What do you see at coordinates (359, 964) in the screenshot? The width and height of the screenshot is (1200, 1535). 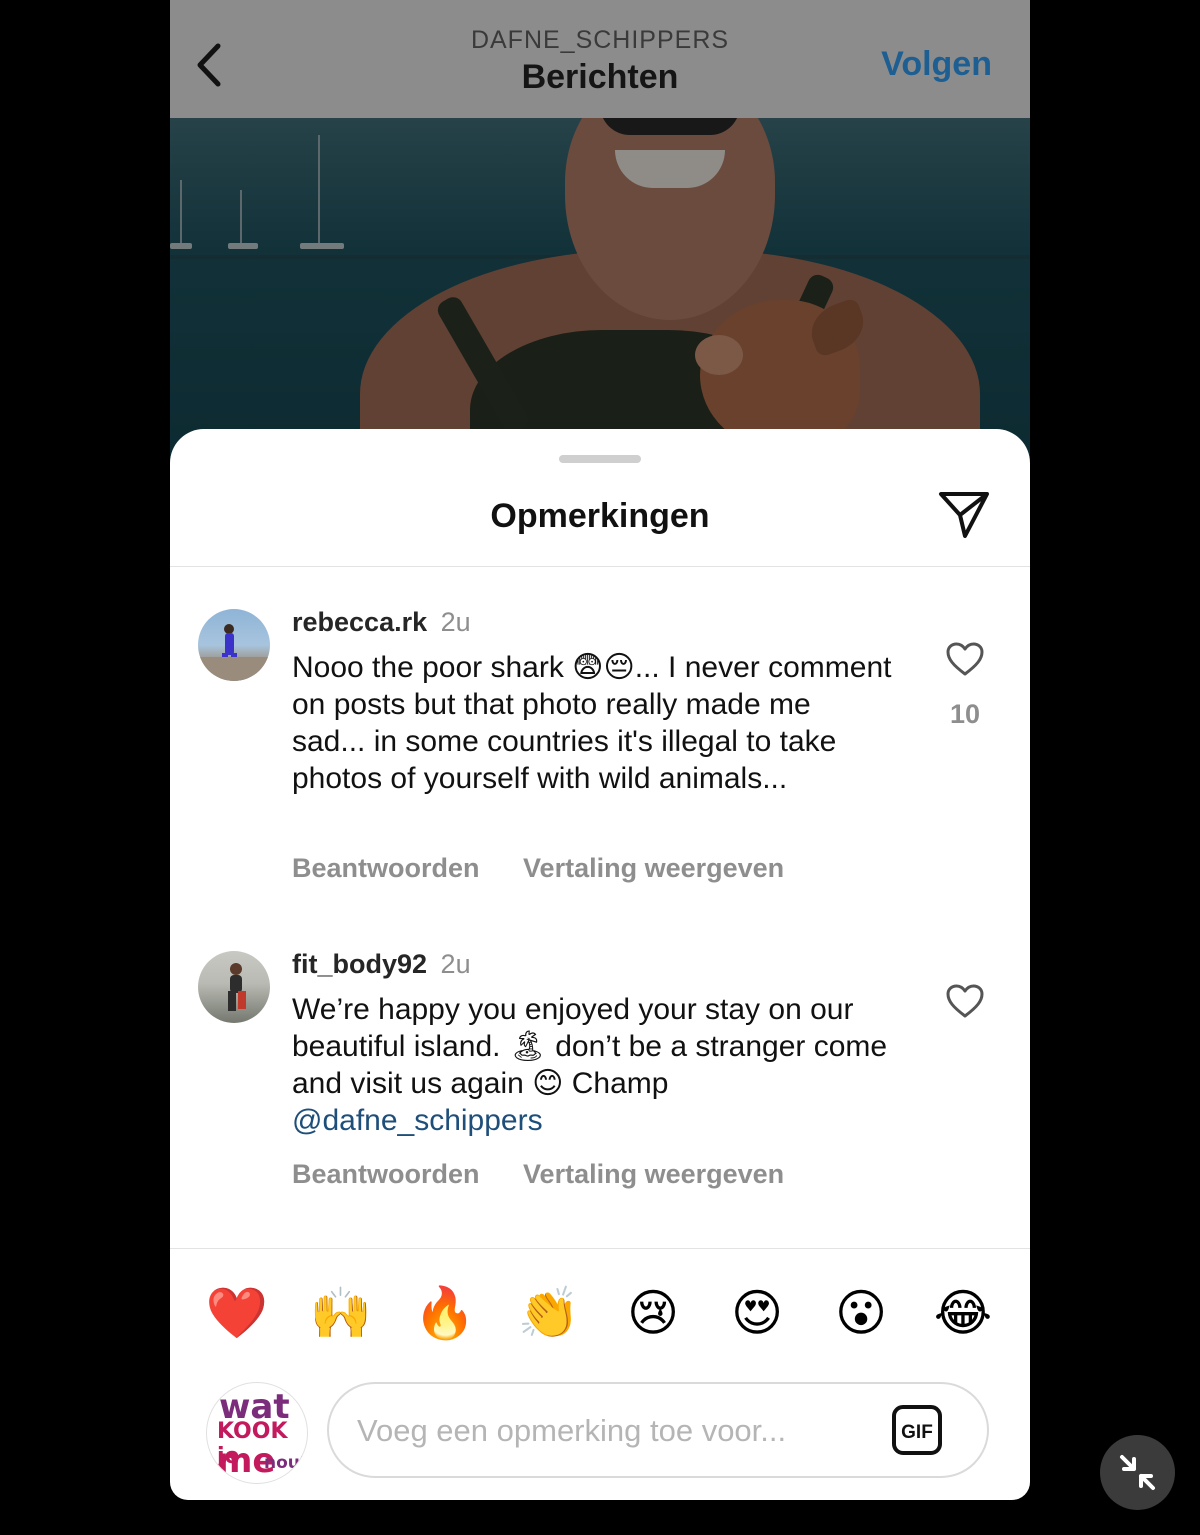 I see `comment-username: fit_body92` at bounding box center [359, 964].